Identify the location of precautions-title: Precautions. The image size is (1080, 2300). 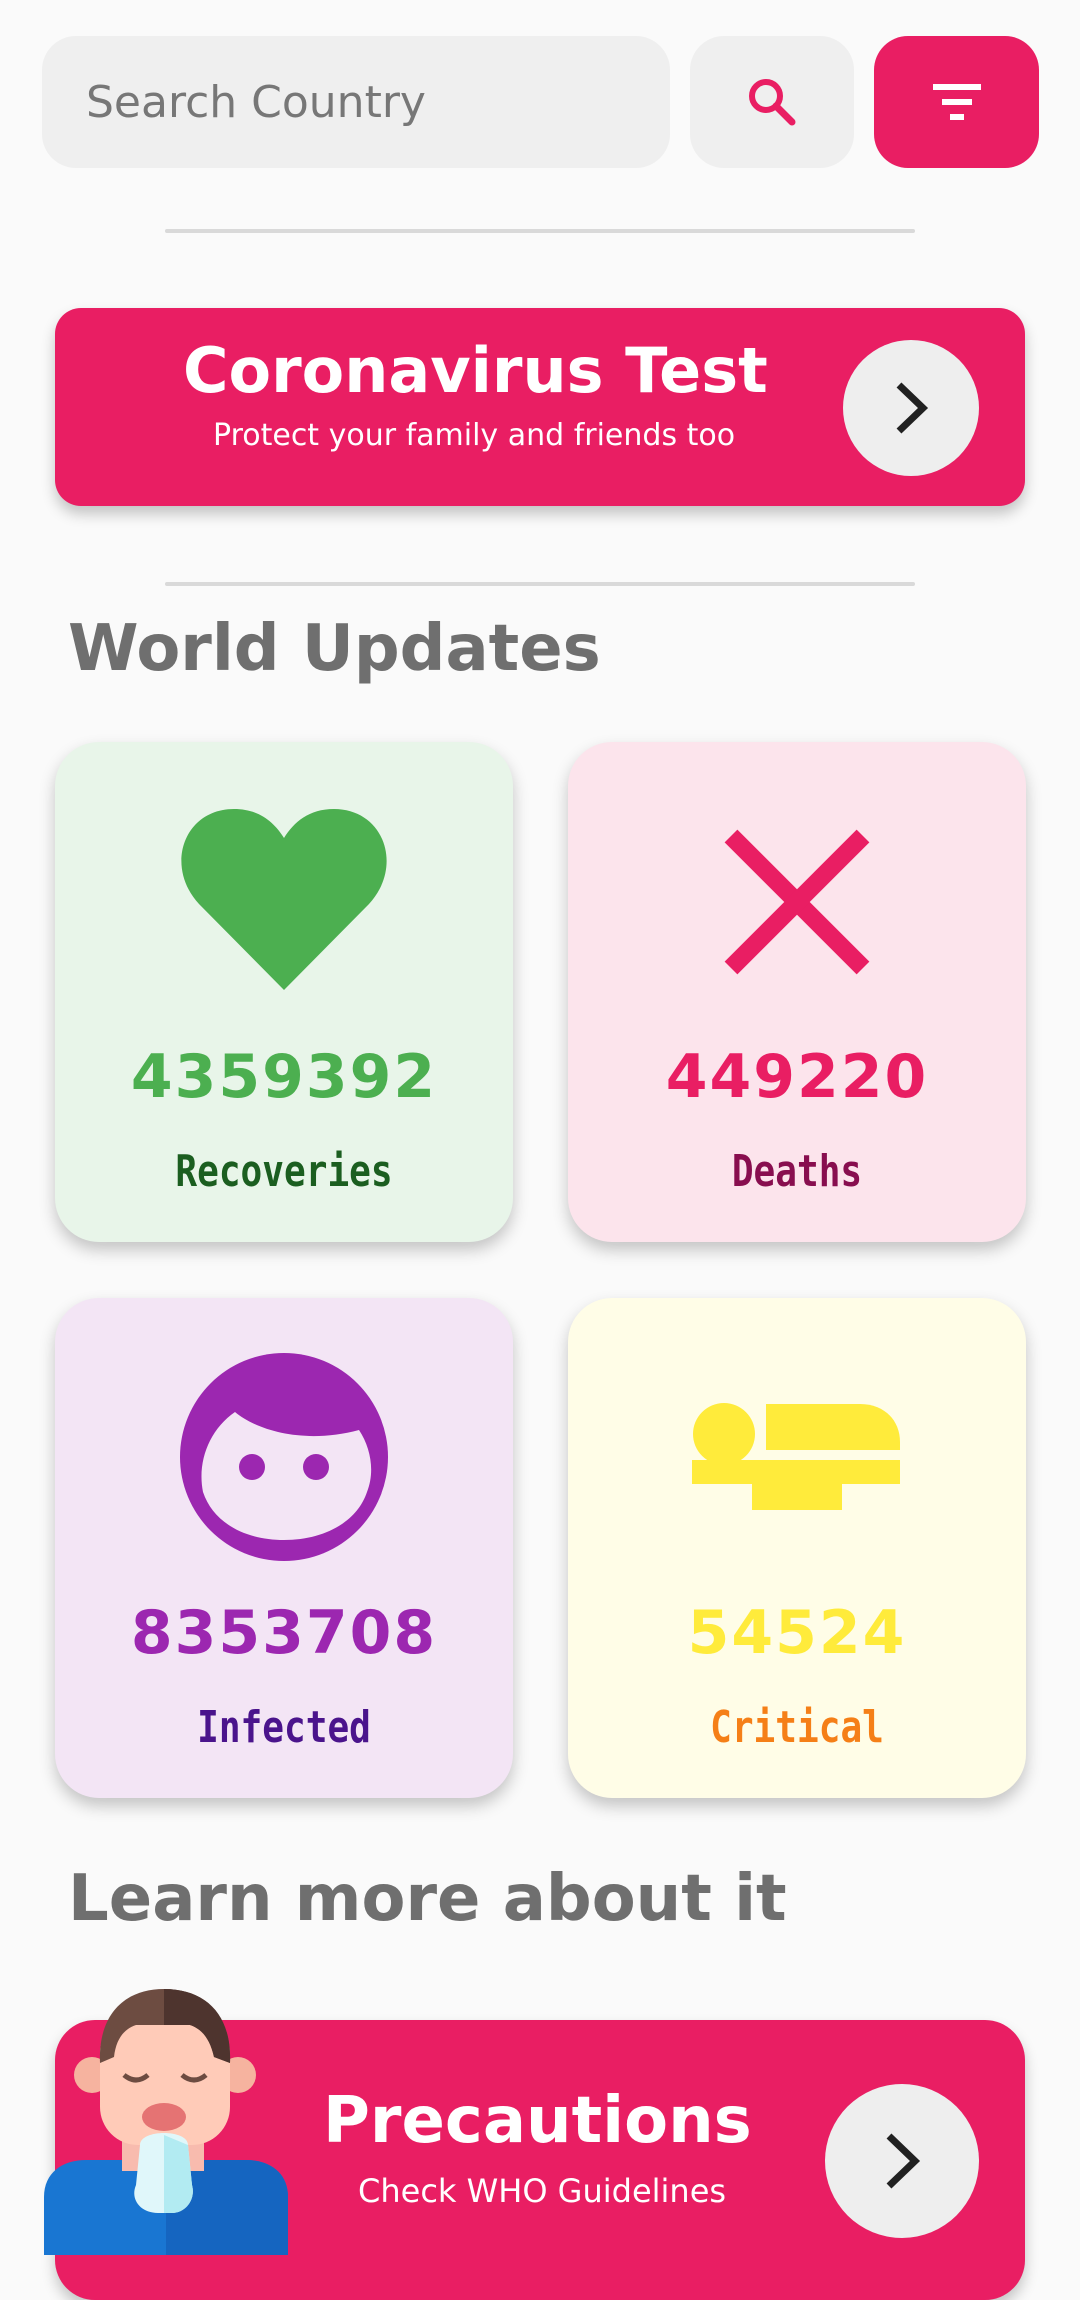
(537, 2121).